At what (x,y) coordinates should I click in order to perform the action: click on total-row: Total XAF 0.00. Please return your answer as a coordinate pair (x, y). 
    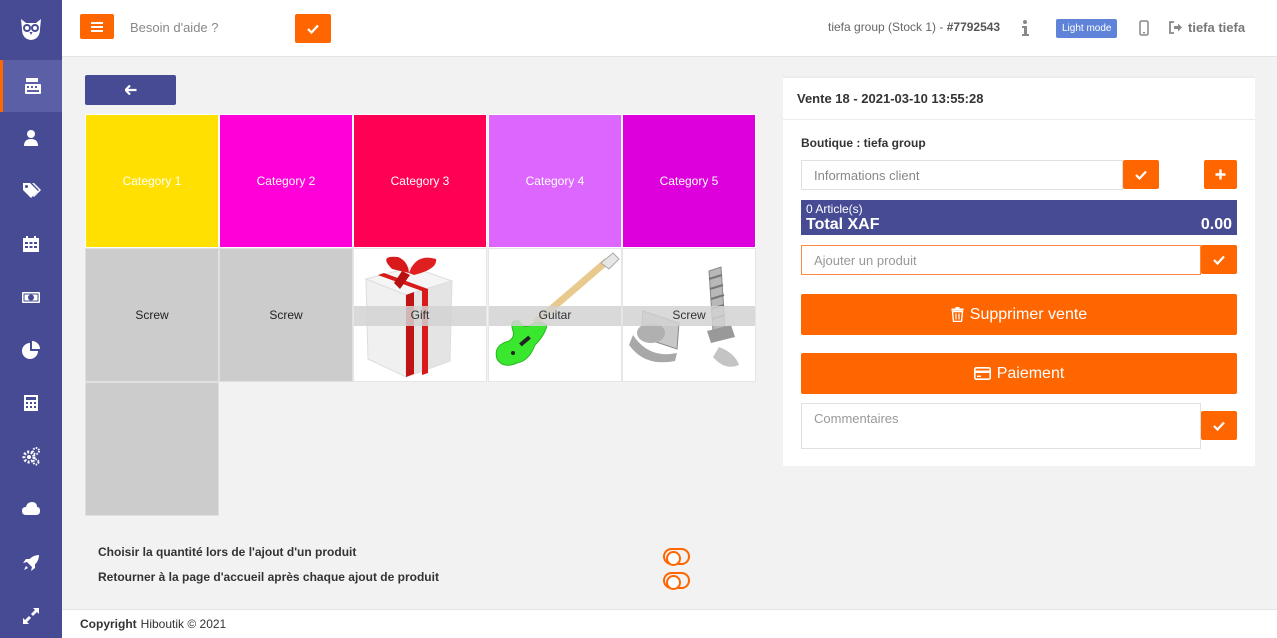
    Looking at the image, I should click on (1019, 225).